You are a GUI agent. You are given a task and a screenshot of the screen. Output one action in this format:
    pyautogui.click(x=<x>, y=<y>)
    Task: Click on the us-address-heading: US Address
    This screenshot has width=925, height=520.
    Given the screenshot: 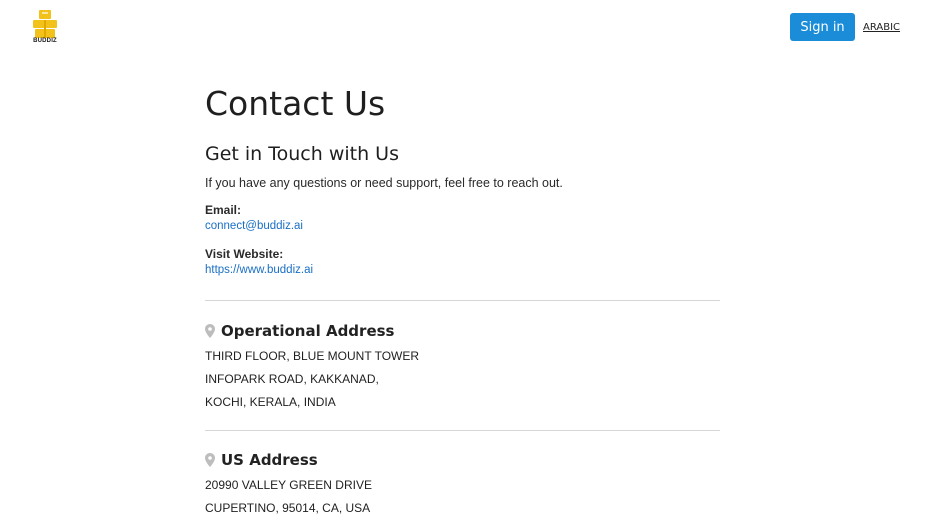 What is the action you would take?
    pyautogui.click(x=261, y=460)
    